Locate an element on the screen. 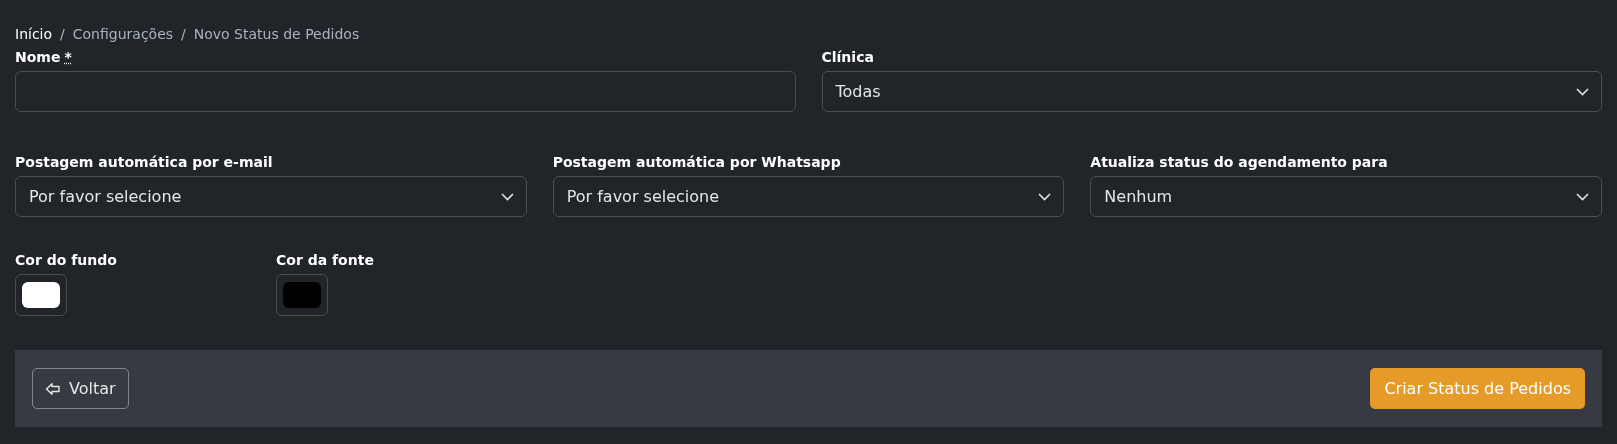  field-label: Postagem automática por Whatsapp is located at coordinates (696, 162).